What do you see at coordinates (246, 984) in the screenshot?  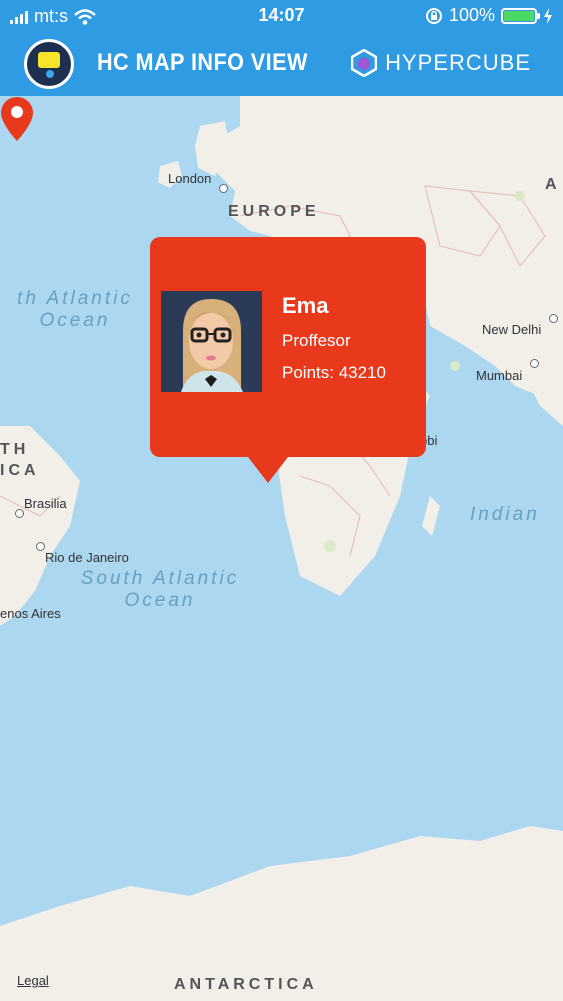 I see `region-label-antarctica: ANTARCTICA` at bounding box center [246, 984].